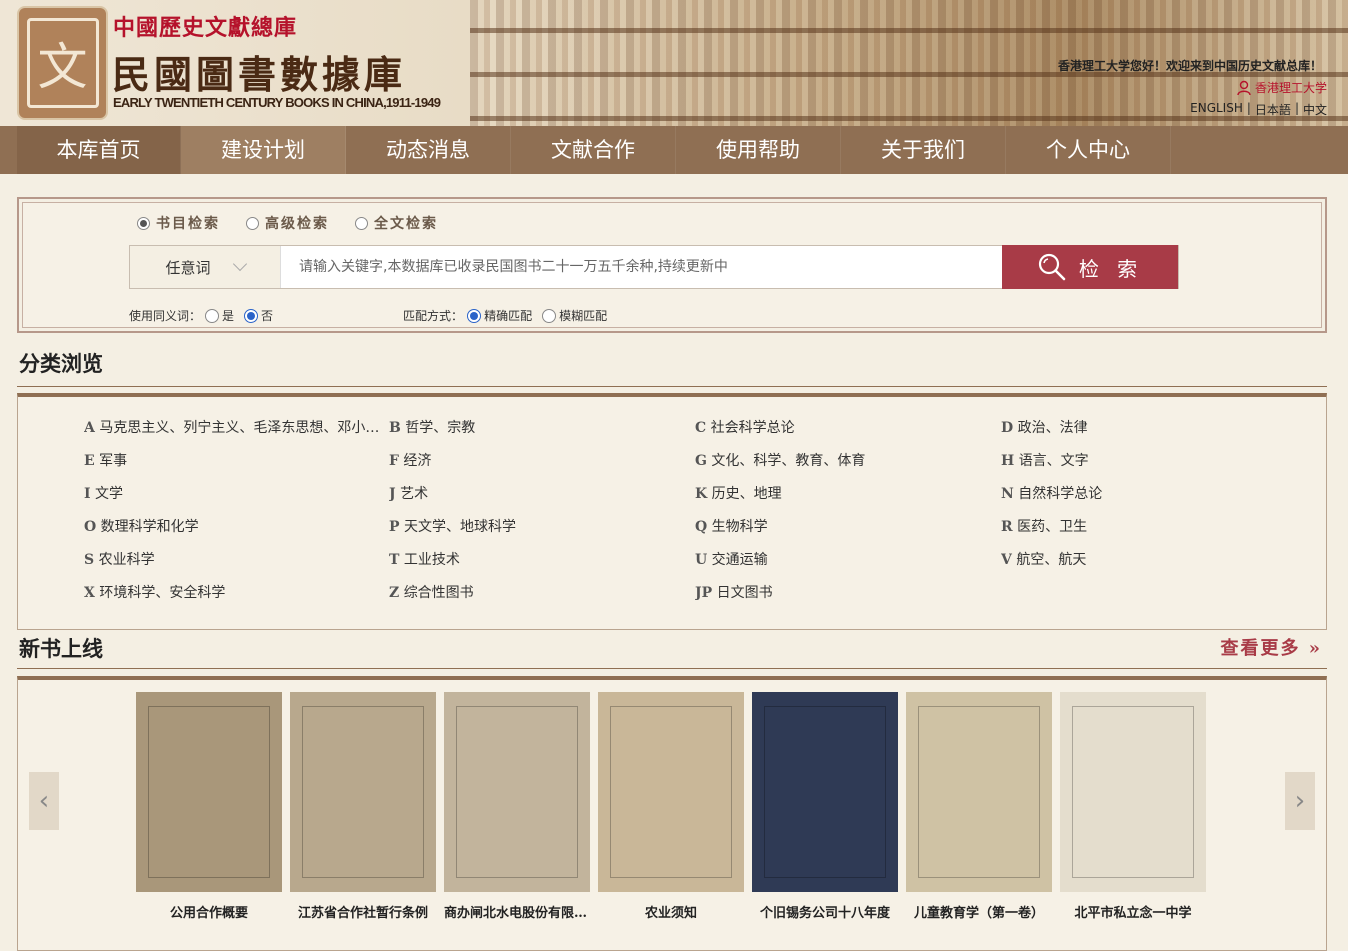 The image size is (1348, 951). I want to click on chevron-down-icon, so click(239, 264).